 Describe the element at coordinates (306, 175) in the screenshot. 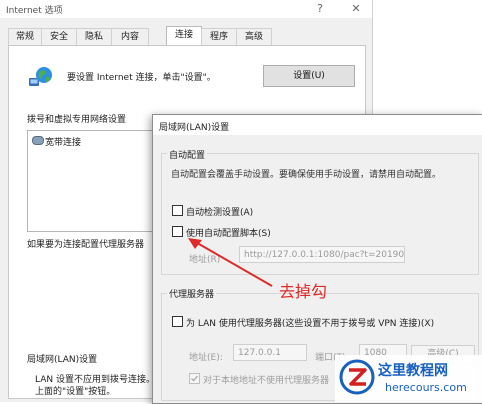

I see `auto-config-description: 自动配置会覆盖手动设置。要确保使用手动设置，请禁用自动配置。` at that location.